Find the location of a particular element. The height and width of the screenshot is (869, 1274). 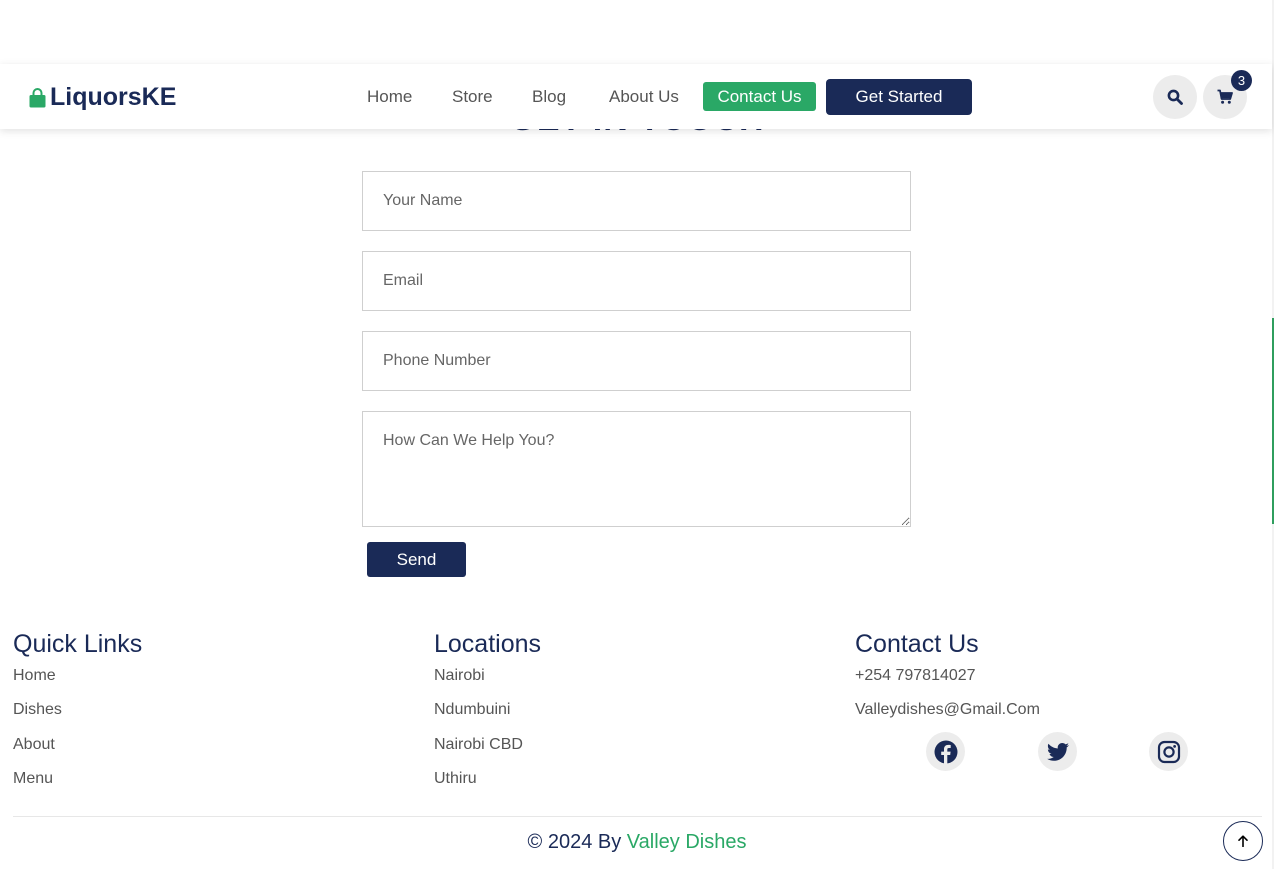

location-nairobi: Nairobi is located at coordinates (634, 684).